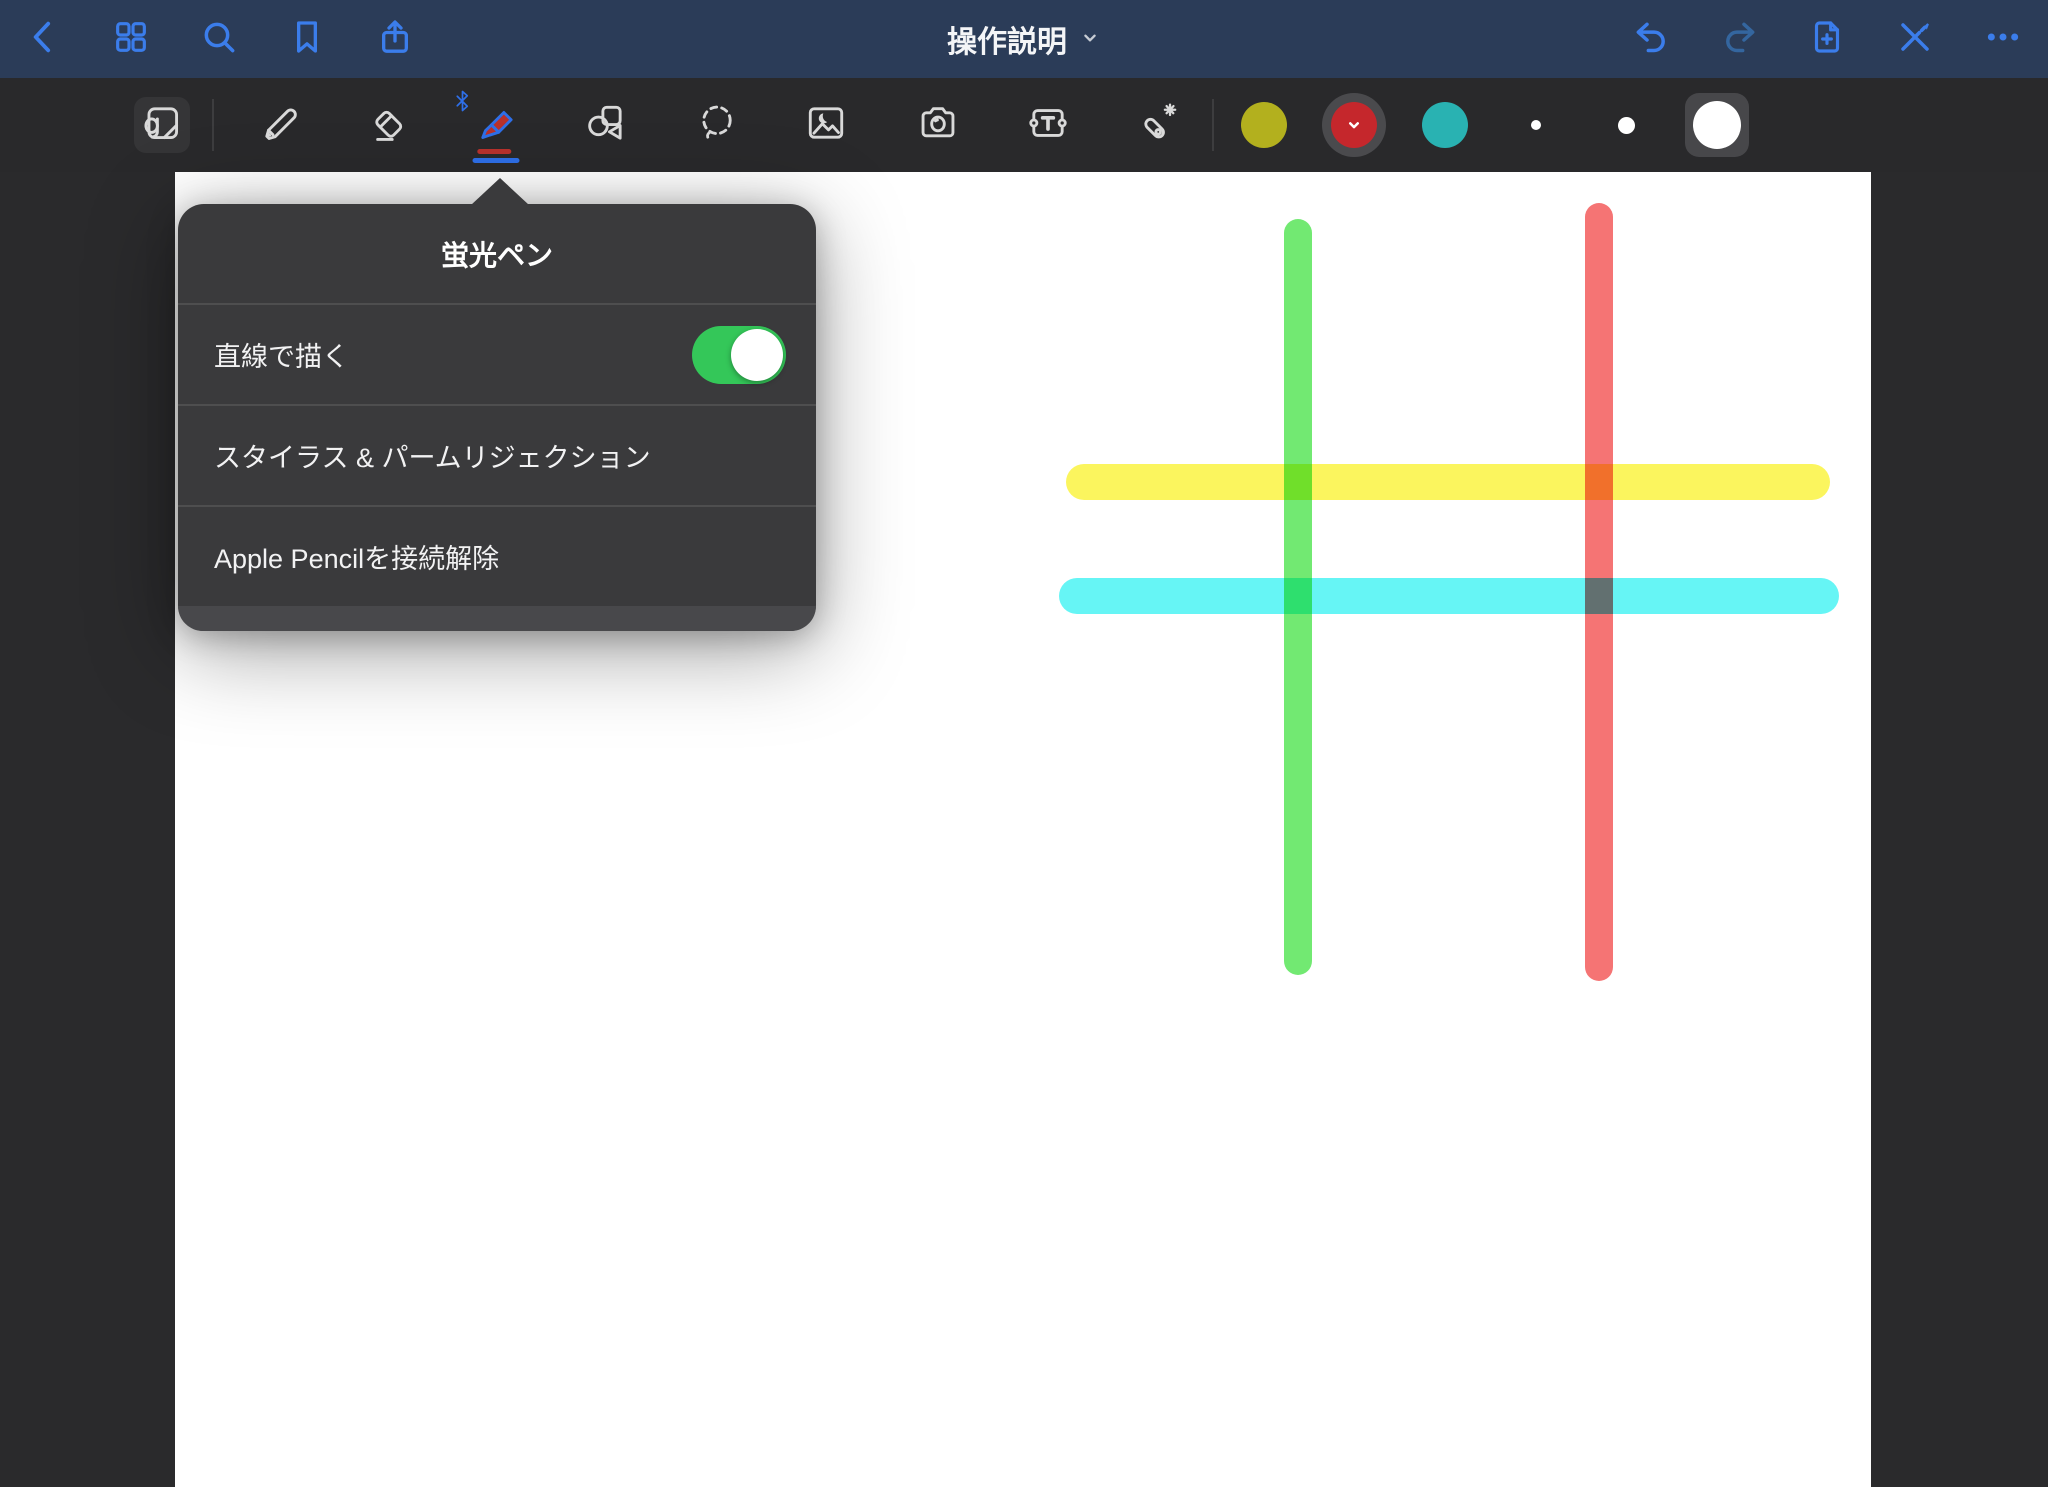 This screenshot has width=2048, height=1487. I want to click on tool-image, so click(826, 125).